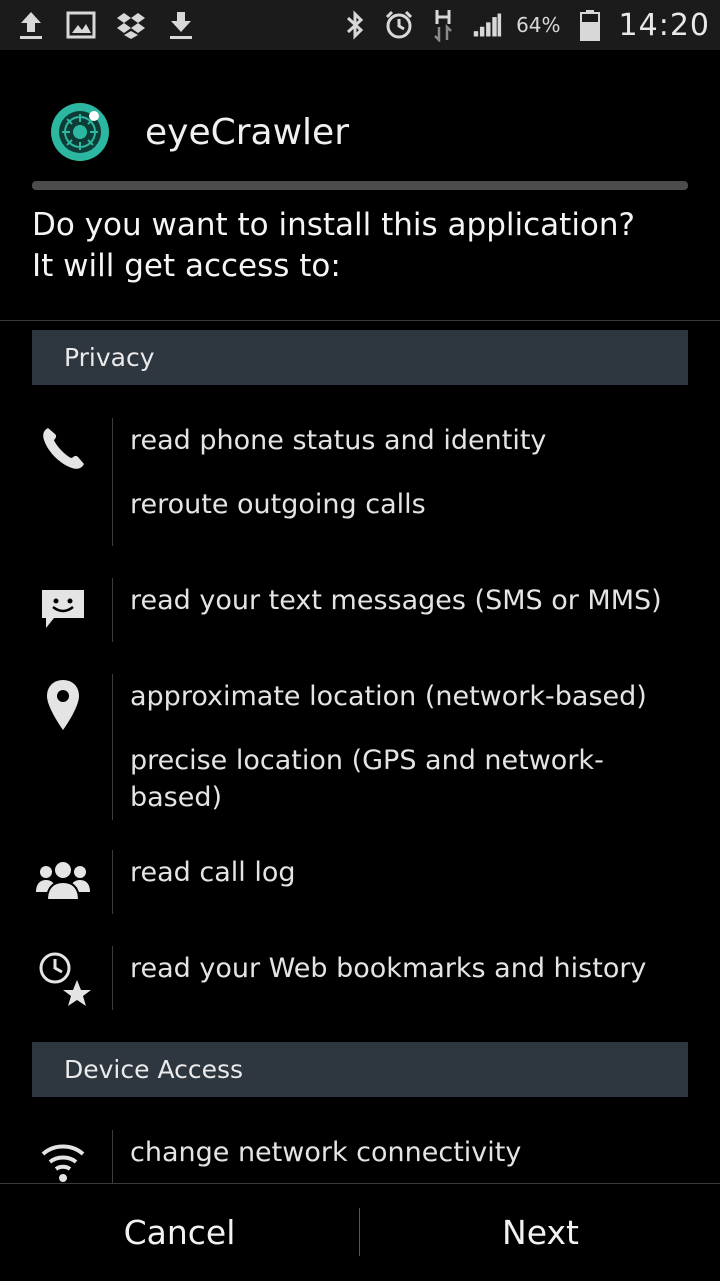 The width and height of the screenshot is (720, 1281). I want to click on install-question-line2: It will get access to:, so click(186, 266).